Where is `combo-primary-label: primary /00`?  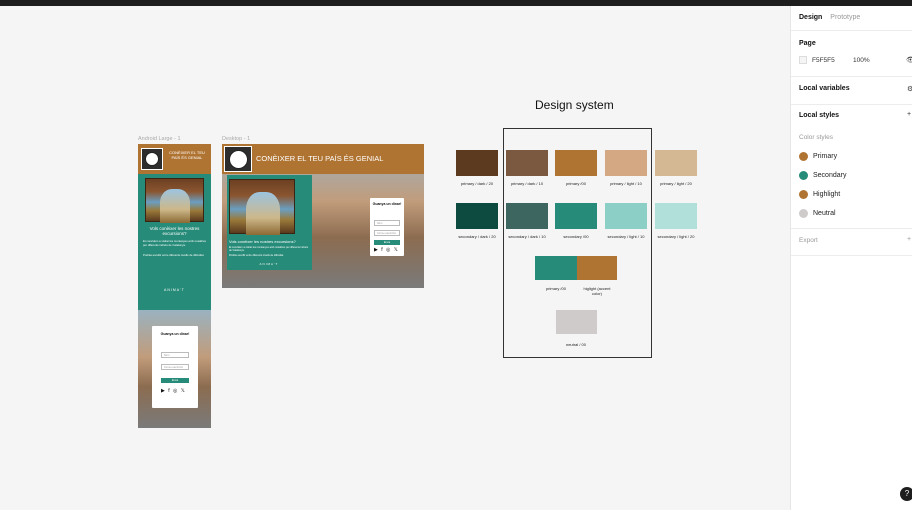 combo-primary-label: primary /00 is located at coordinates (555, 288).